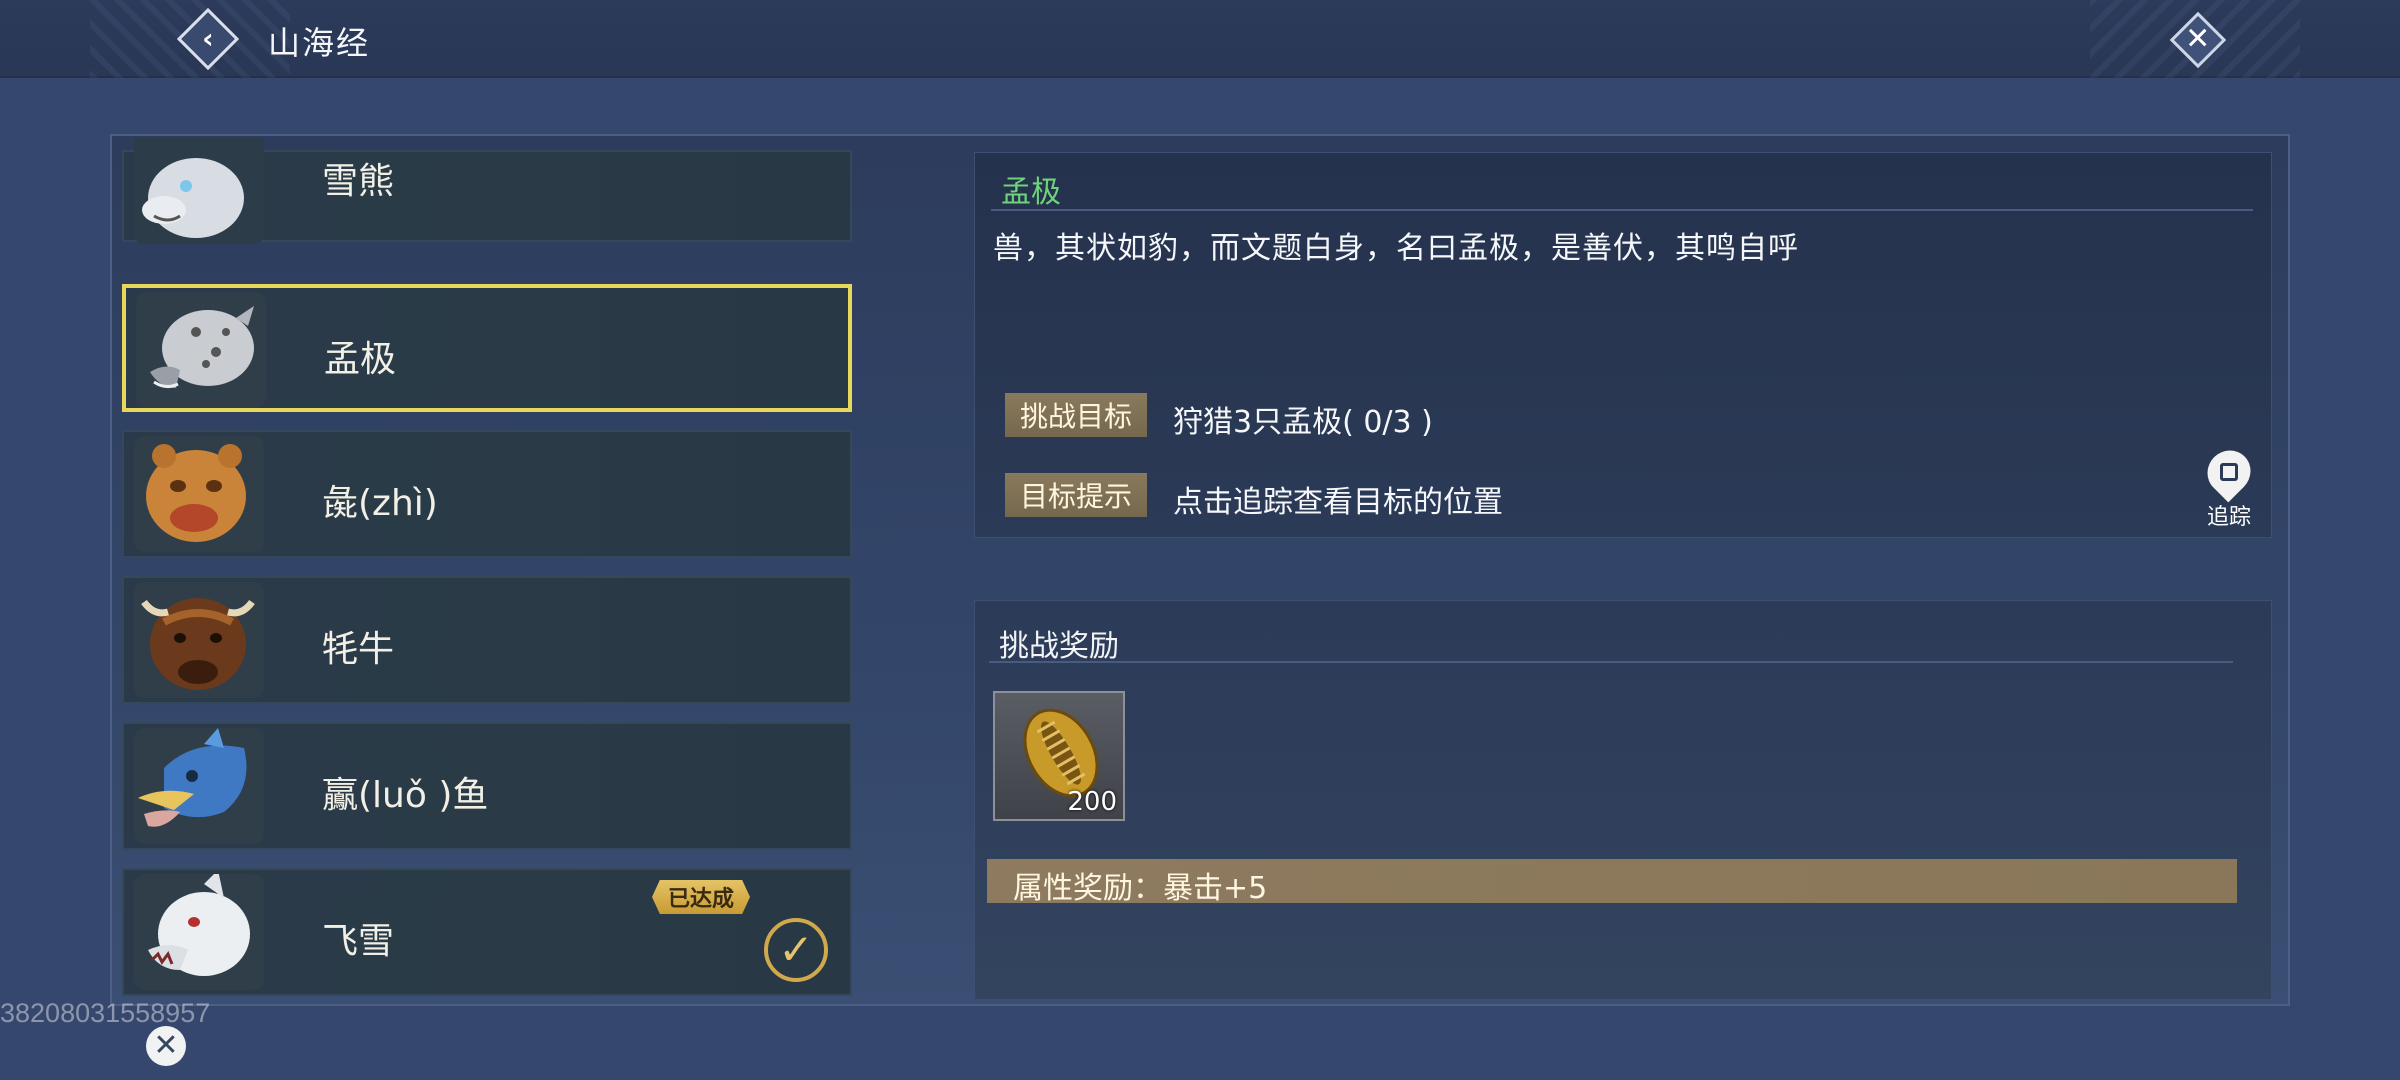 The height and width of the screenshot is (1080, 2400). What do you see at coordinates (1303, 422) in the screenshot?
I see `challenge-goal-text: 狩猎3只孟极( 0/3 )` at bounding box center [1303, 422].